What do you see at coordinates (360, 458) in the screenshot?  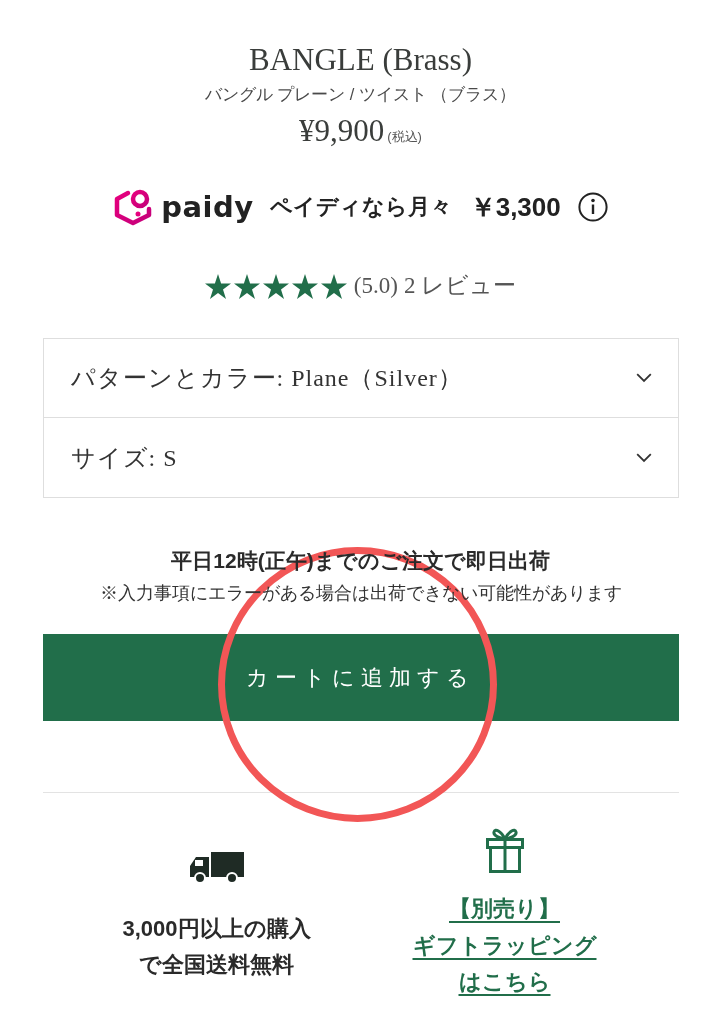 I see `option-dropdown: サイズ: S` at bounding box center [360, 458].